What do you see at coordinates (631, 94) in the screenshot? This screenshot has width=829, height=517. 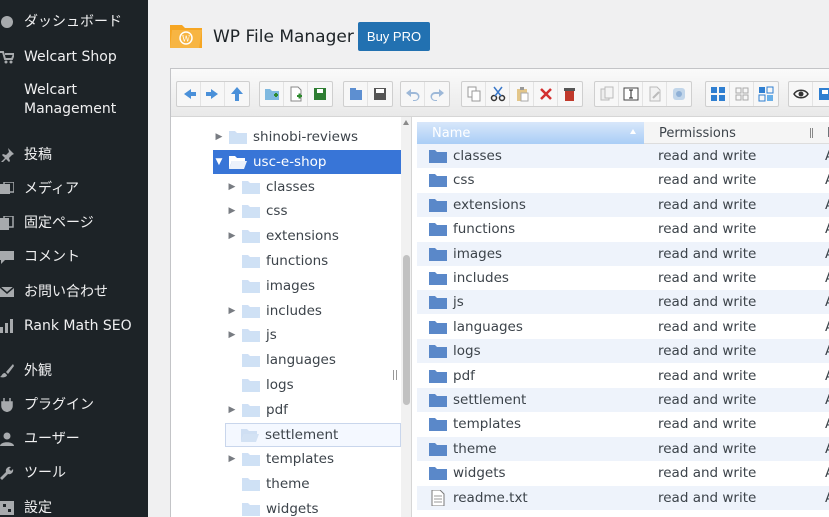 I see `rename-button` at bounding box center [631, 94].